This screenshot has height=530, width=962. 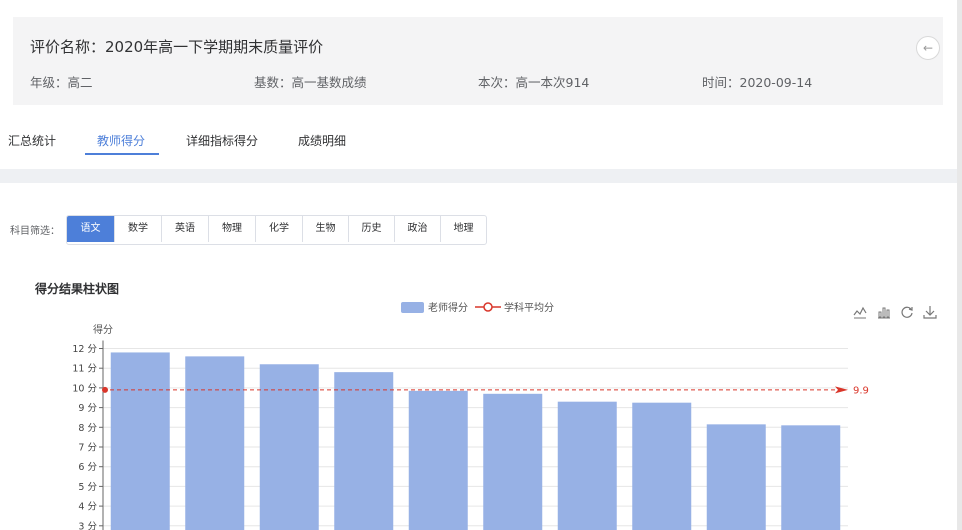 What do you see at coordinates (481, 176) in the screenshot?
I see `section-divider` at bounding box center [481, 176].